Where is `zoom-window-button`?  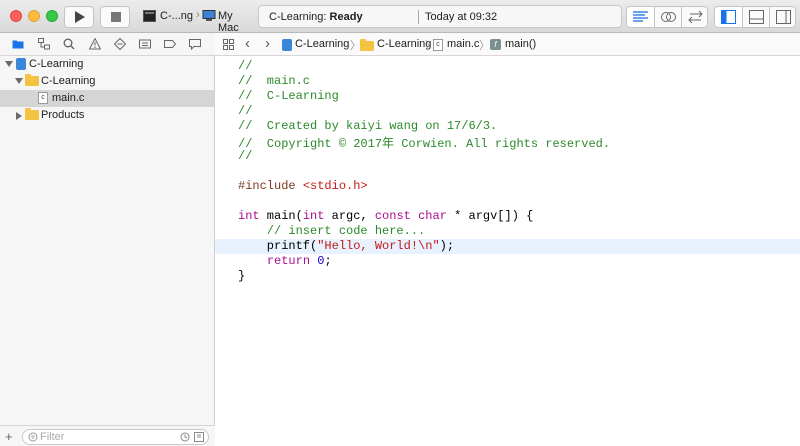
zoom-window-button is located at coordinates (52, 16).